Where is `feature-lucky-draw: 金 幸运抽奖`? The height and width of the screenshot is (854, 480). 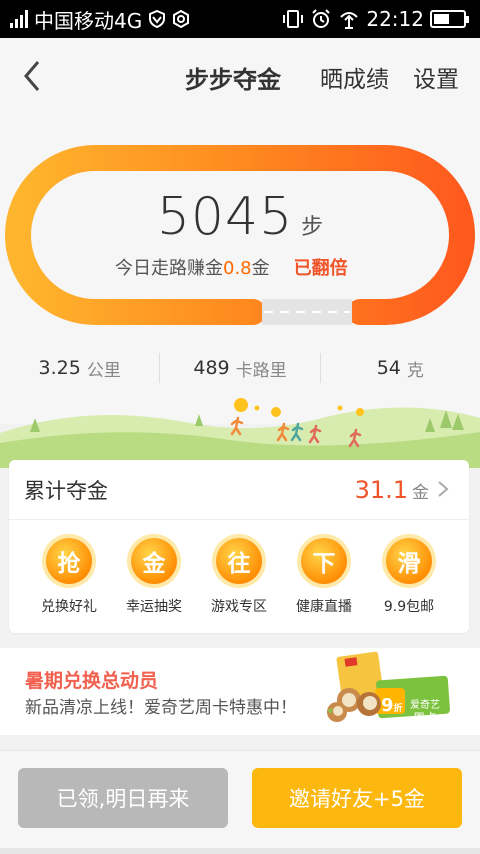 feature-lucky-draw: 金 幸运抽奖 is located at coordinates (154, 577).